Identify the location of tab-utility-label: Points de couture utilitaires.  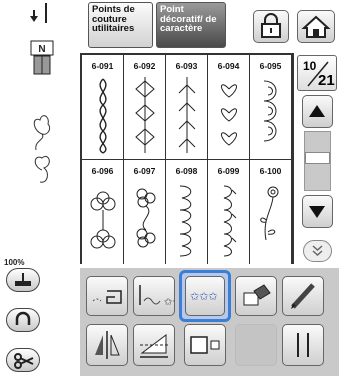
(113, 19).